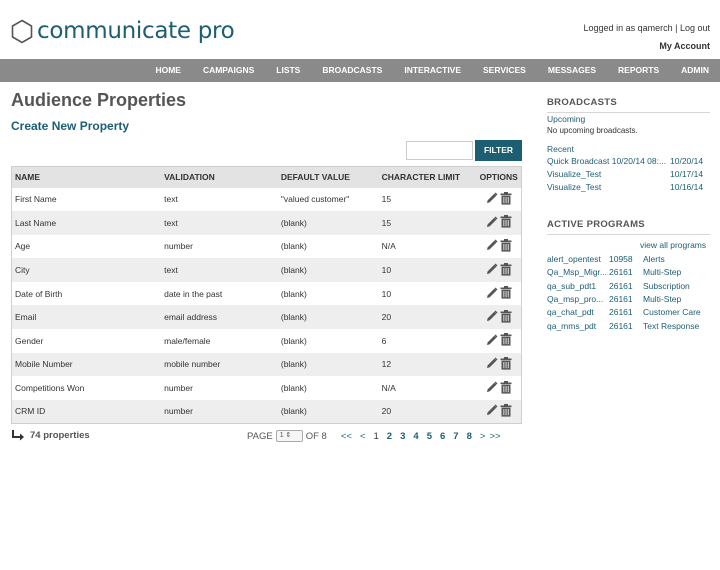  I want to click on cell-default-value: "valued customer", so click(315, 199).